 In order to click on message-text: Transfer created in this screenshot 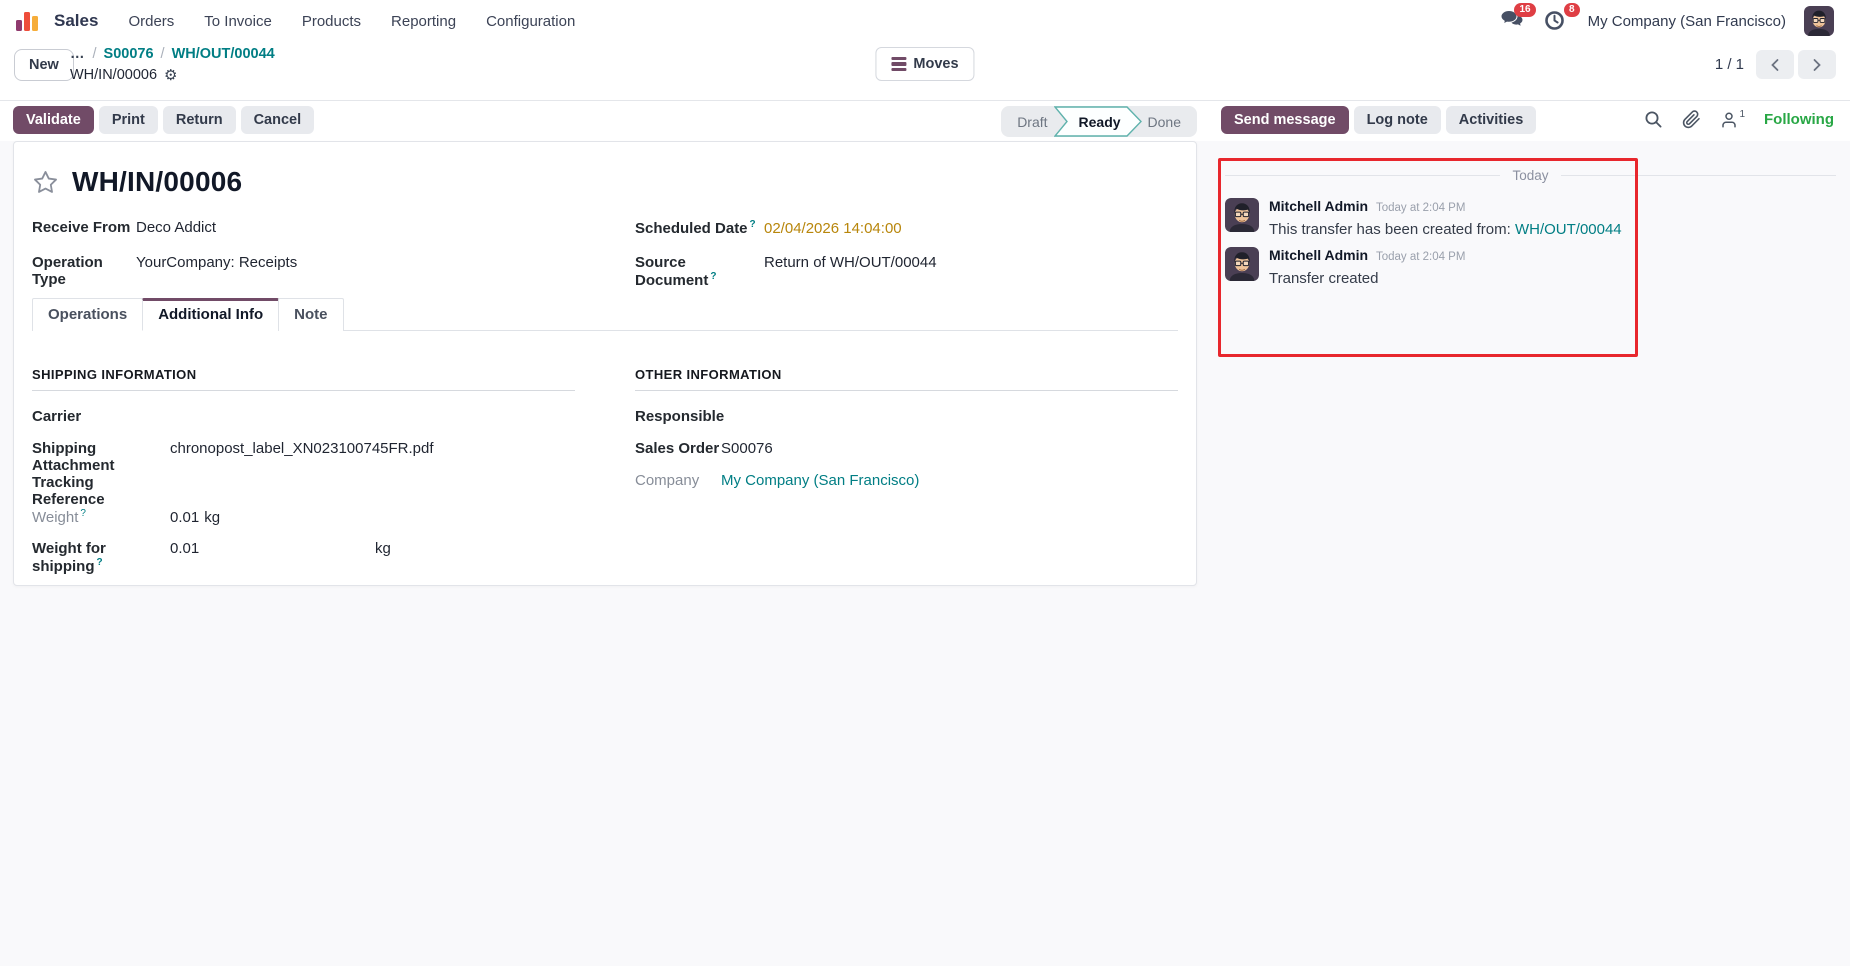, I will do `click(1324, 278)`.